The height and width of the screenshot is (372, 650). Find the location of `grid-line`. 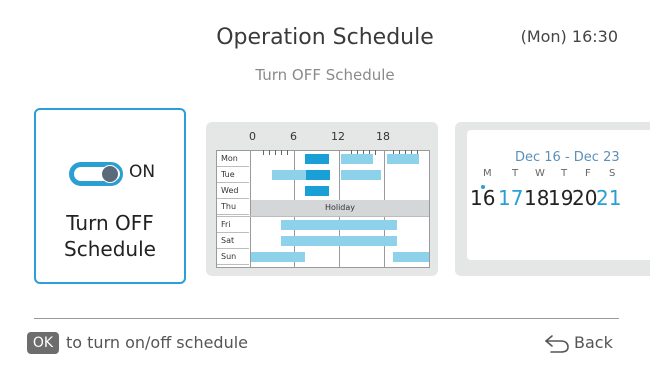

grid-line is located at coordinates (323, 216).